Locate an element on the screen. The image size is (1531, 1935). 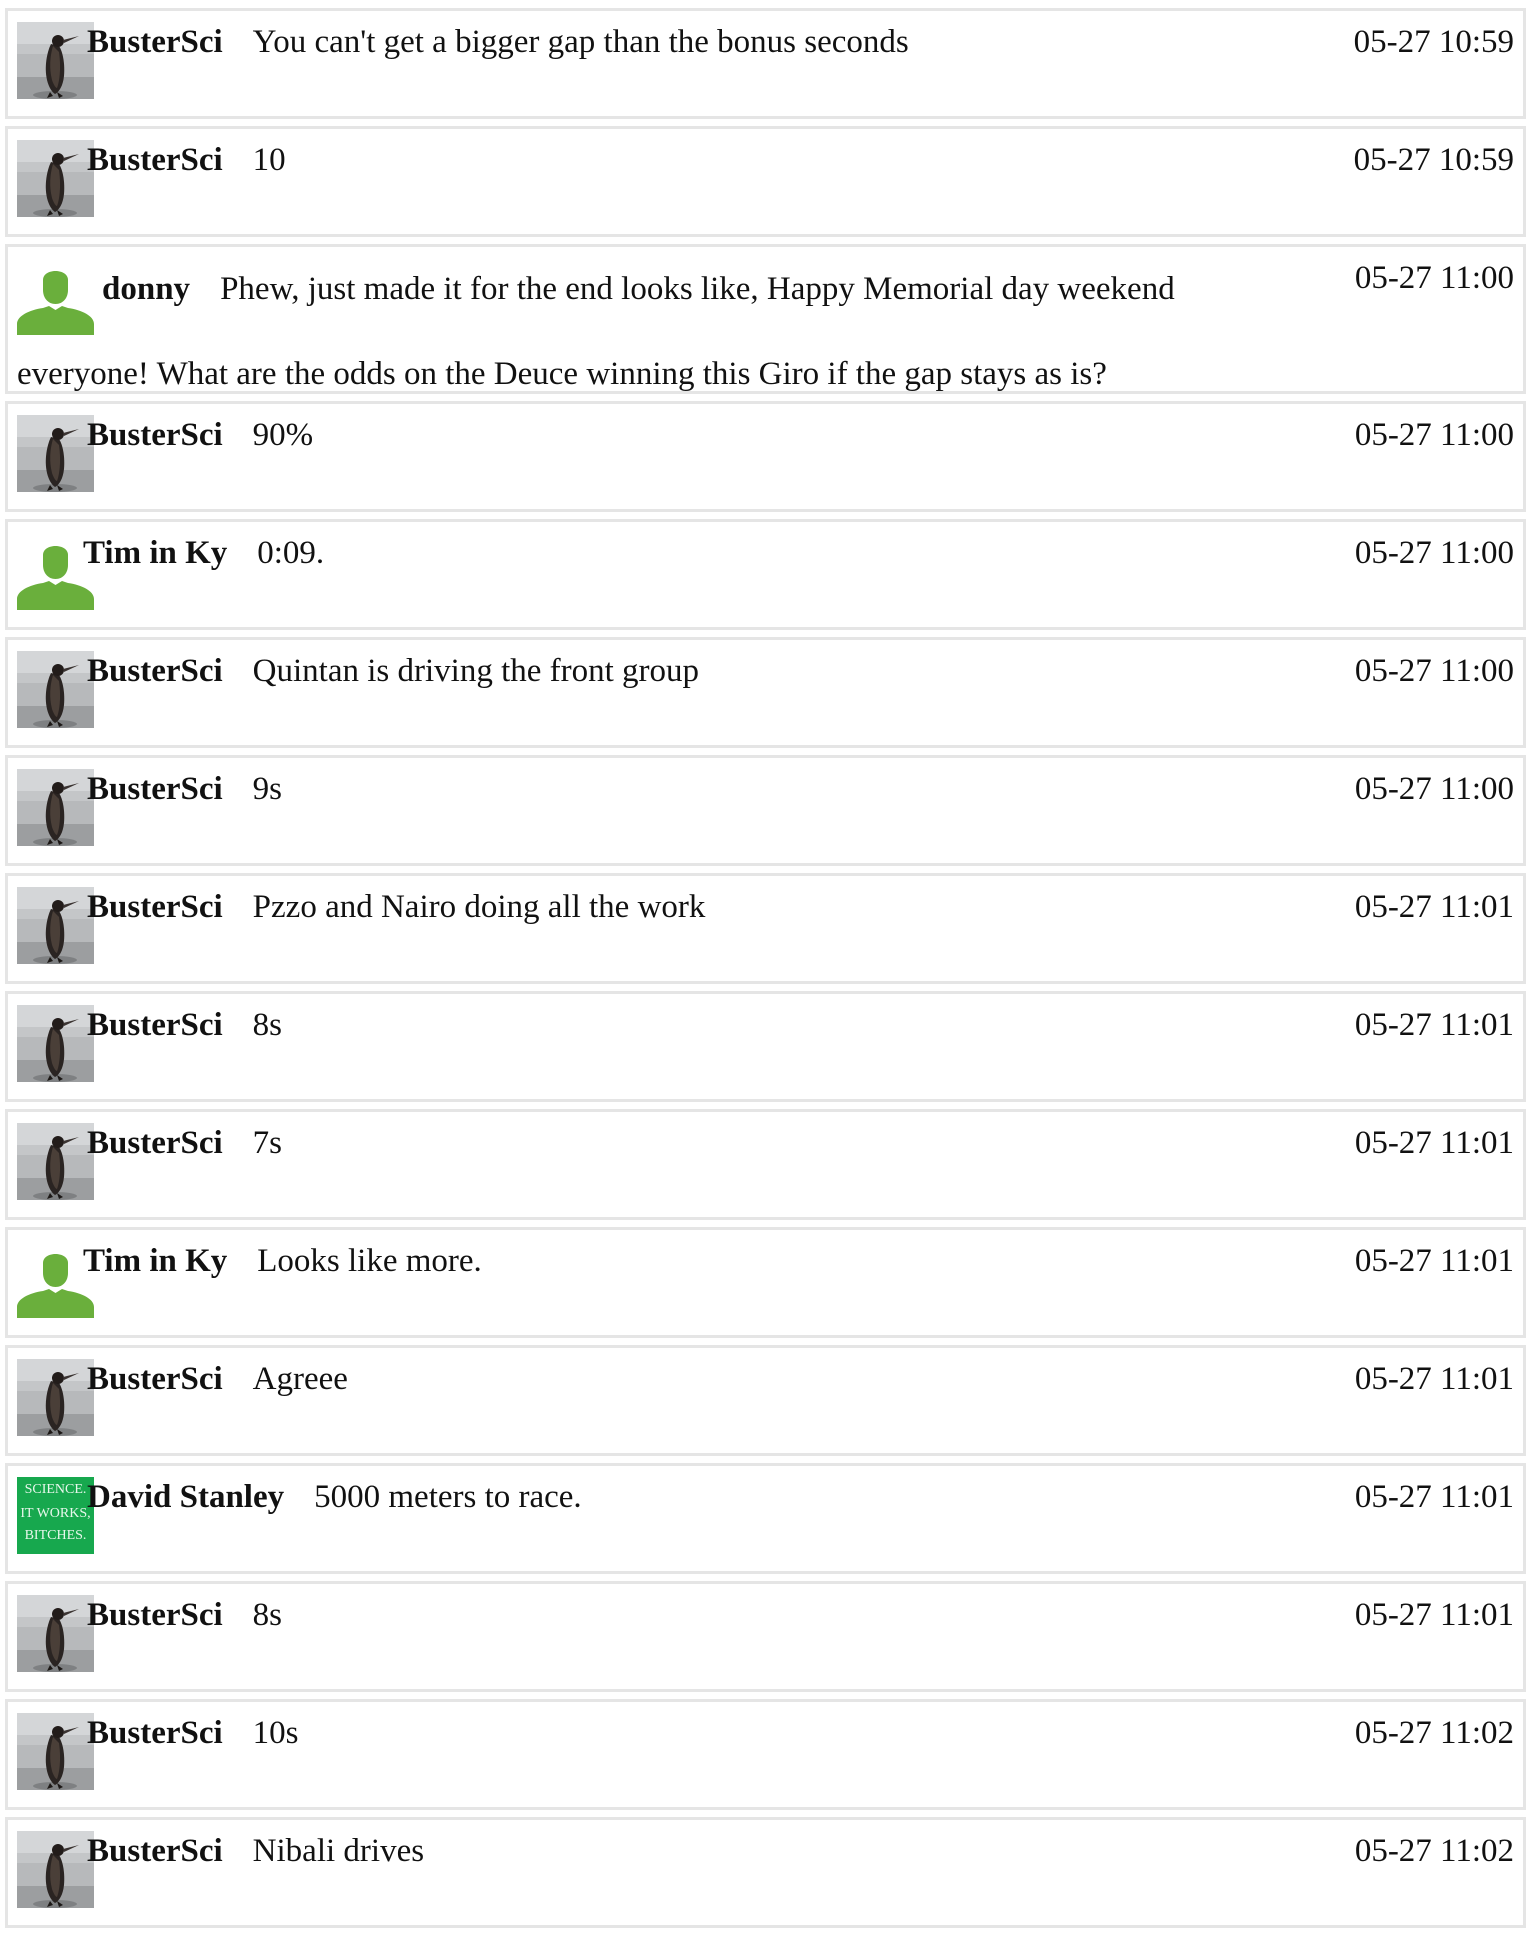
avatar-caption-line: BITCHES. is located at coordinates (56, 1535).